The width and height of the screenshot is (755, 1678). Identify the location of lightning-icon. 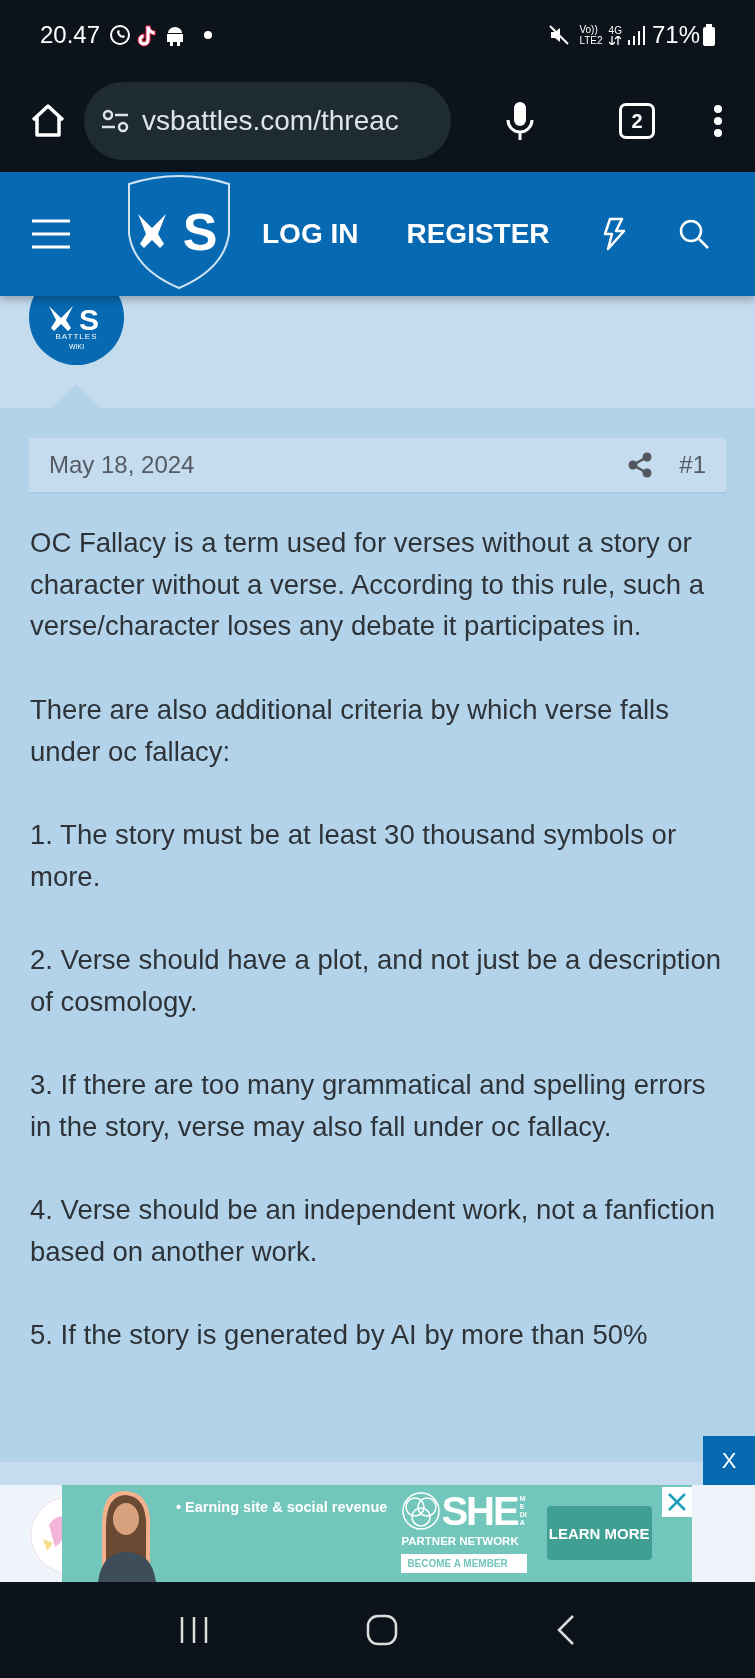
(613, 234).